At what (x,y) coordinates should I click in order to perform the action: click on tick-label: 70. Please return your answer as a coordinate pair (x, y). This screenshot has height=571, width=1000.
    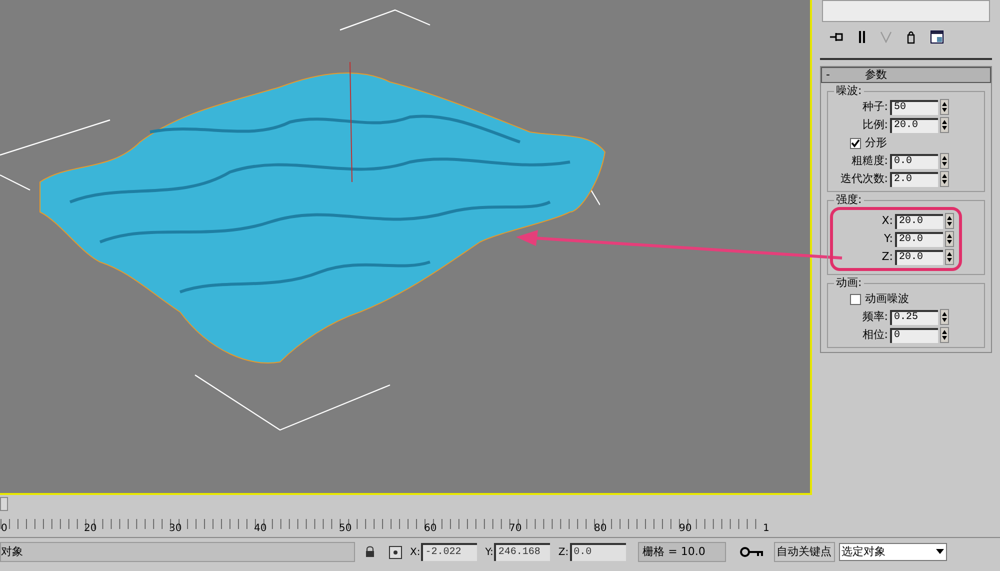
    Looking at the image, I should click on (515, 529).